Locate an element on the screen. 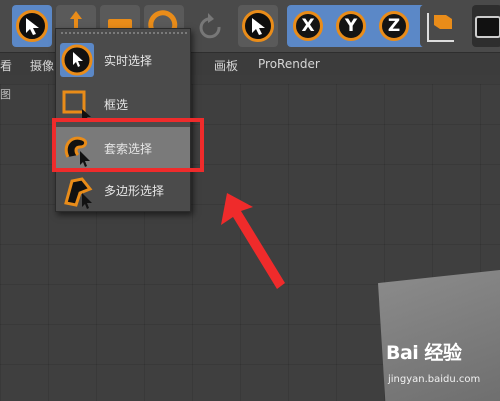  menu-item-camera: 摄像 is located at coordinates (42, 65).